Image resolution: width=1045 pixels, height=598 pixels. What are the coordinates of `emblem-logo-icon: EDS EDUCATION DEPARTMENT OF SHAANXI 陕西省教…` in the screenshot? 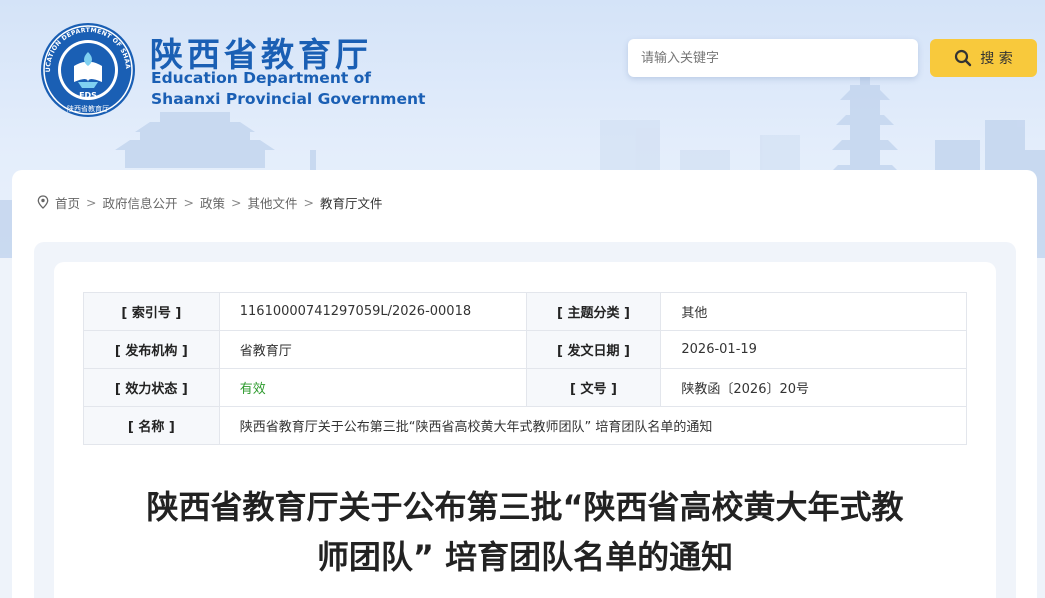 It's located at (86, 67).